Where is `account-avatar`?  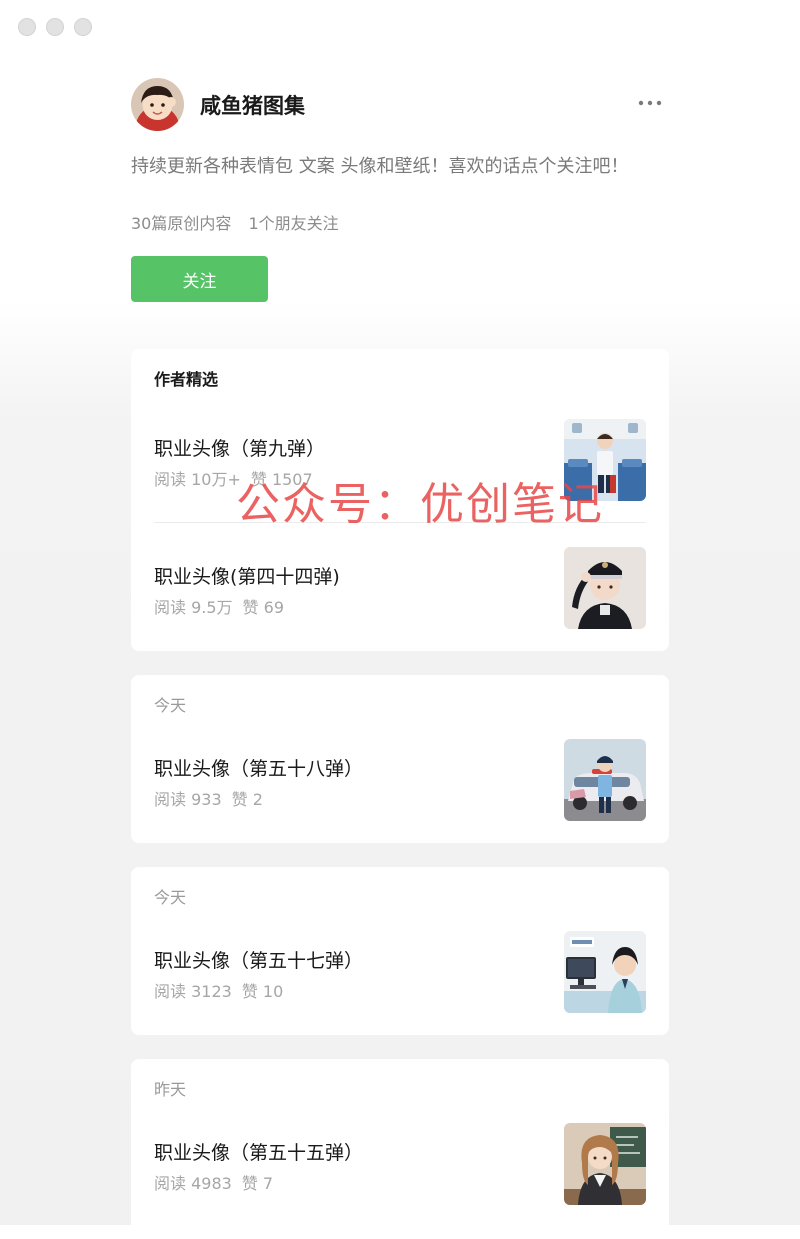
account-avatar is located at coordinates (157, 104).